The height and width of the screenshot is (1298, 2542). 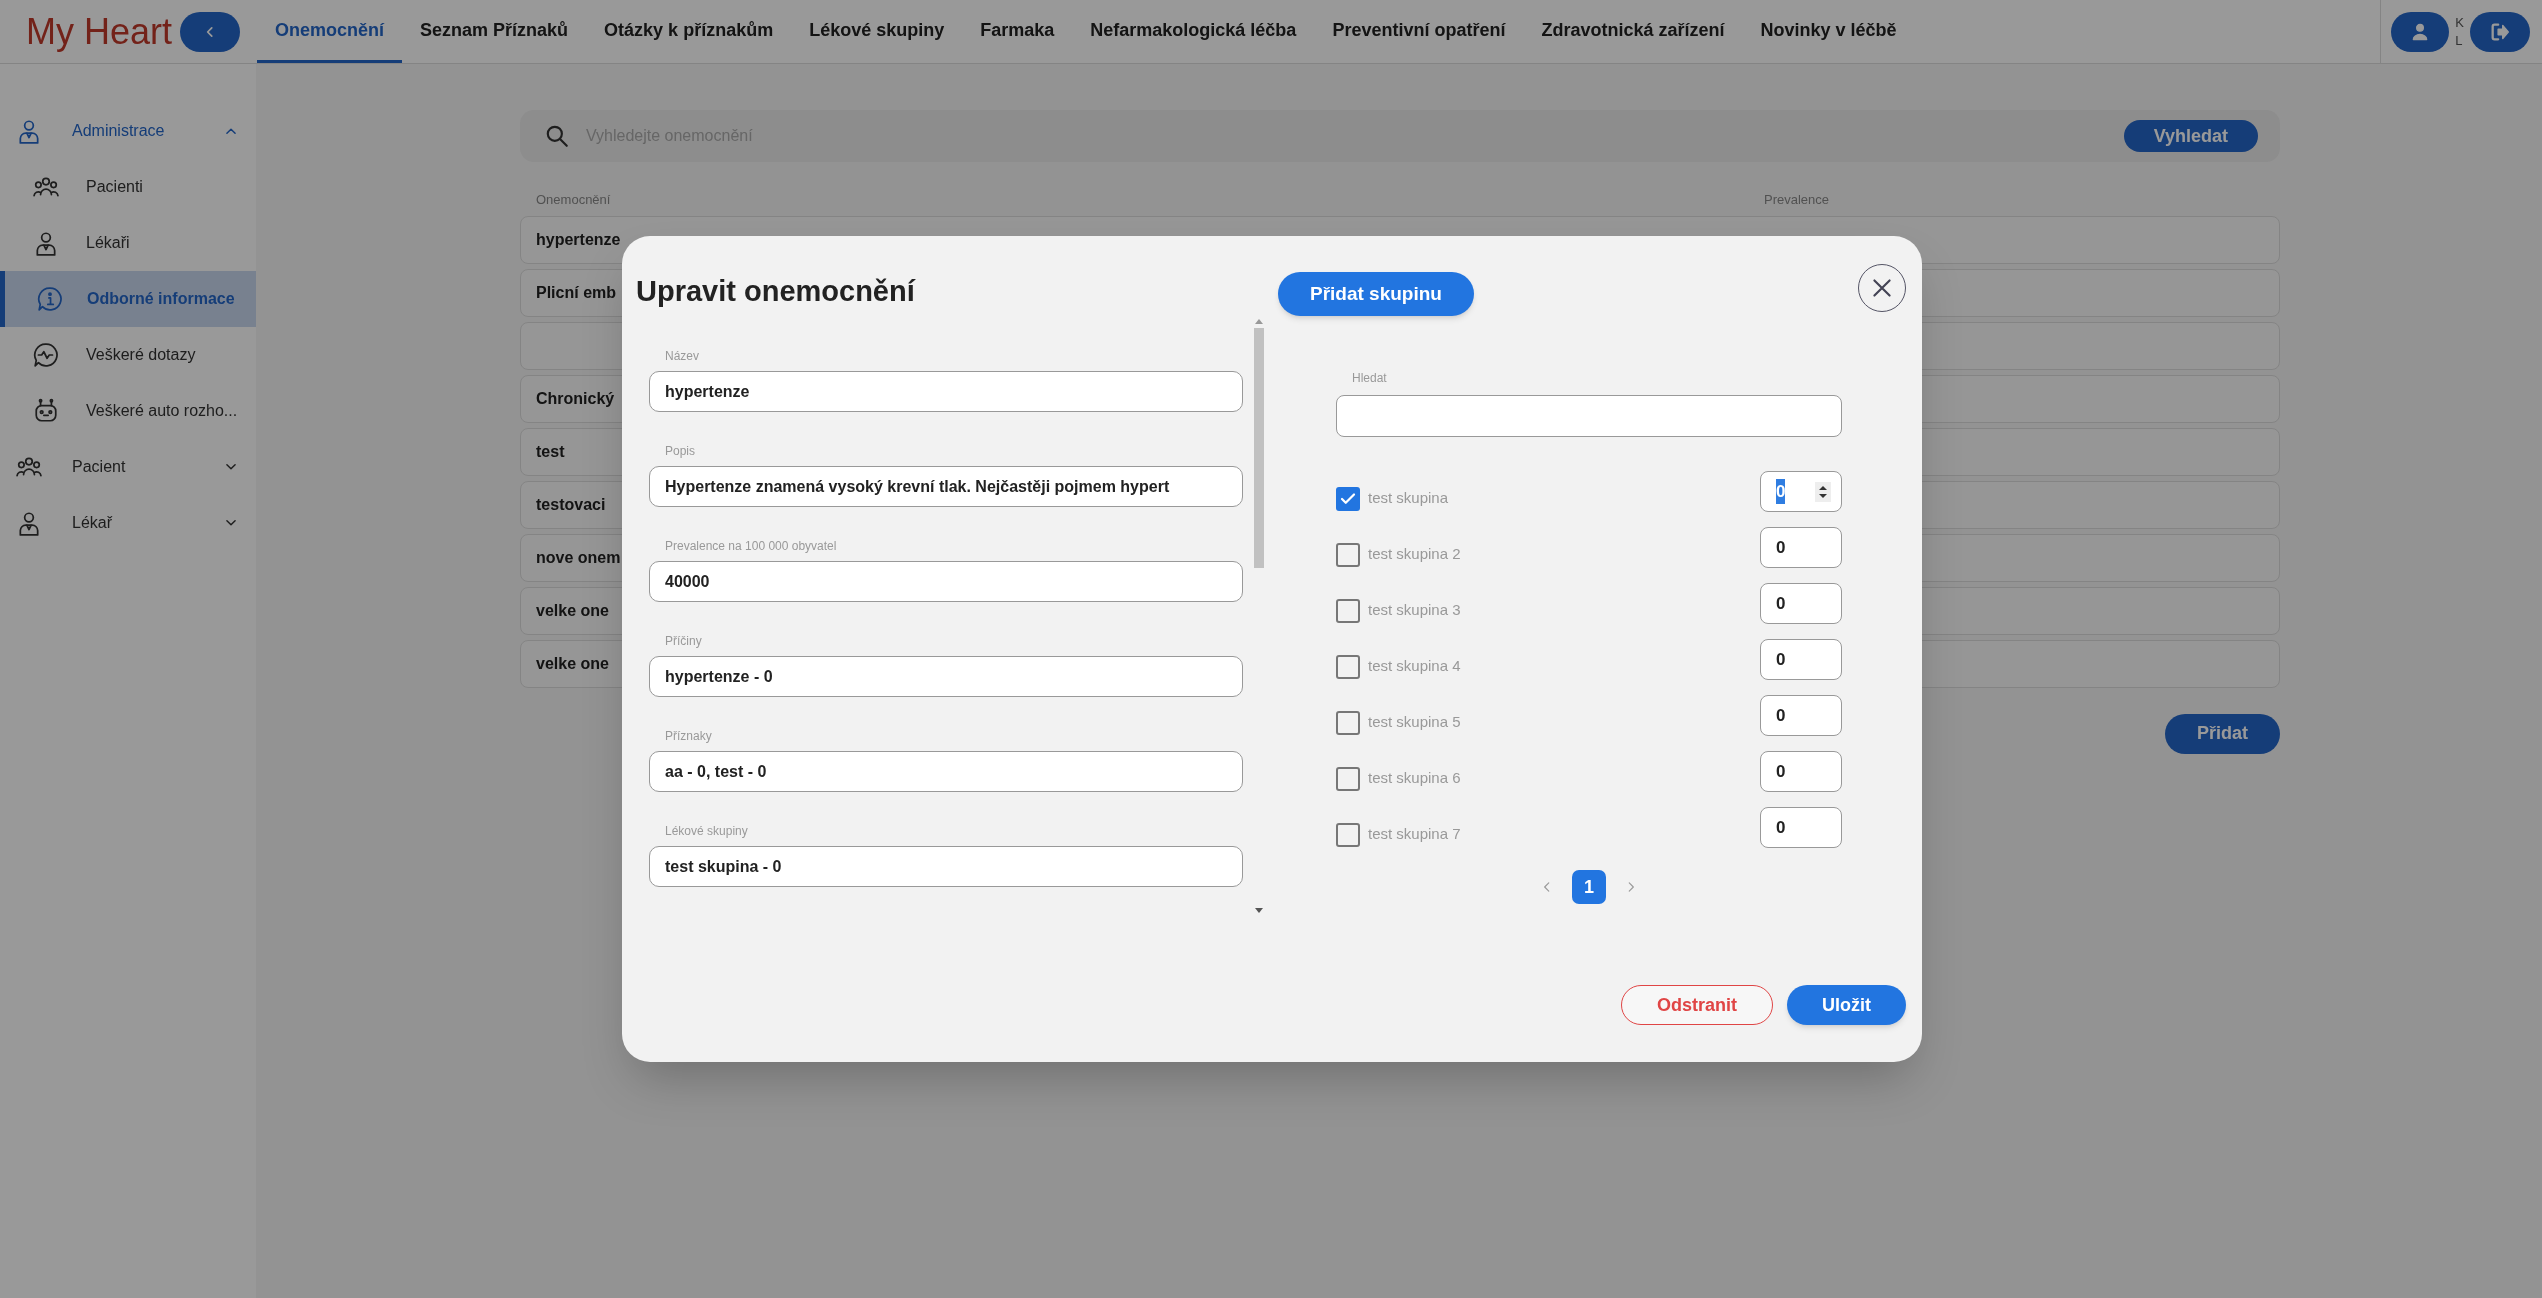 What do you see at coordinates (1419, 31) in the screenshot?
I see `nav-tab: Preventivní opatření` at bounding box center [1419, 31].